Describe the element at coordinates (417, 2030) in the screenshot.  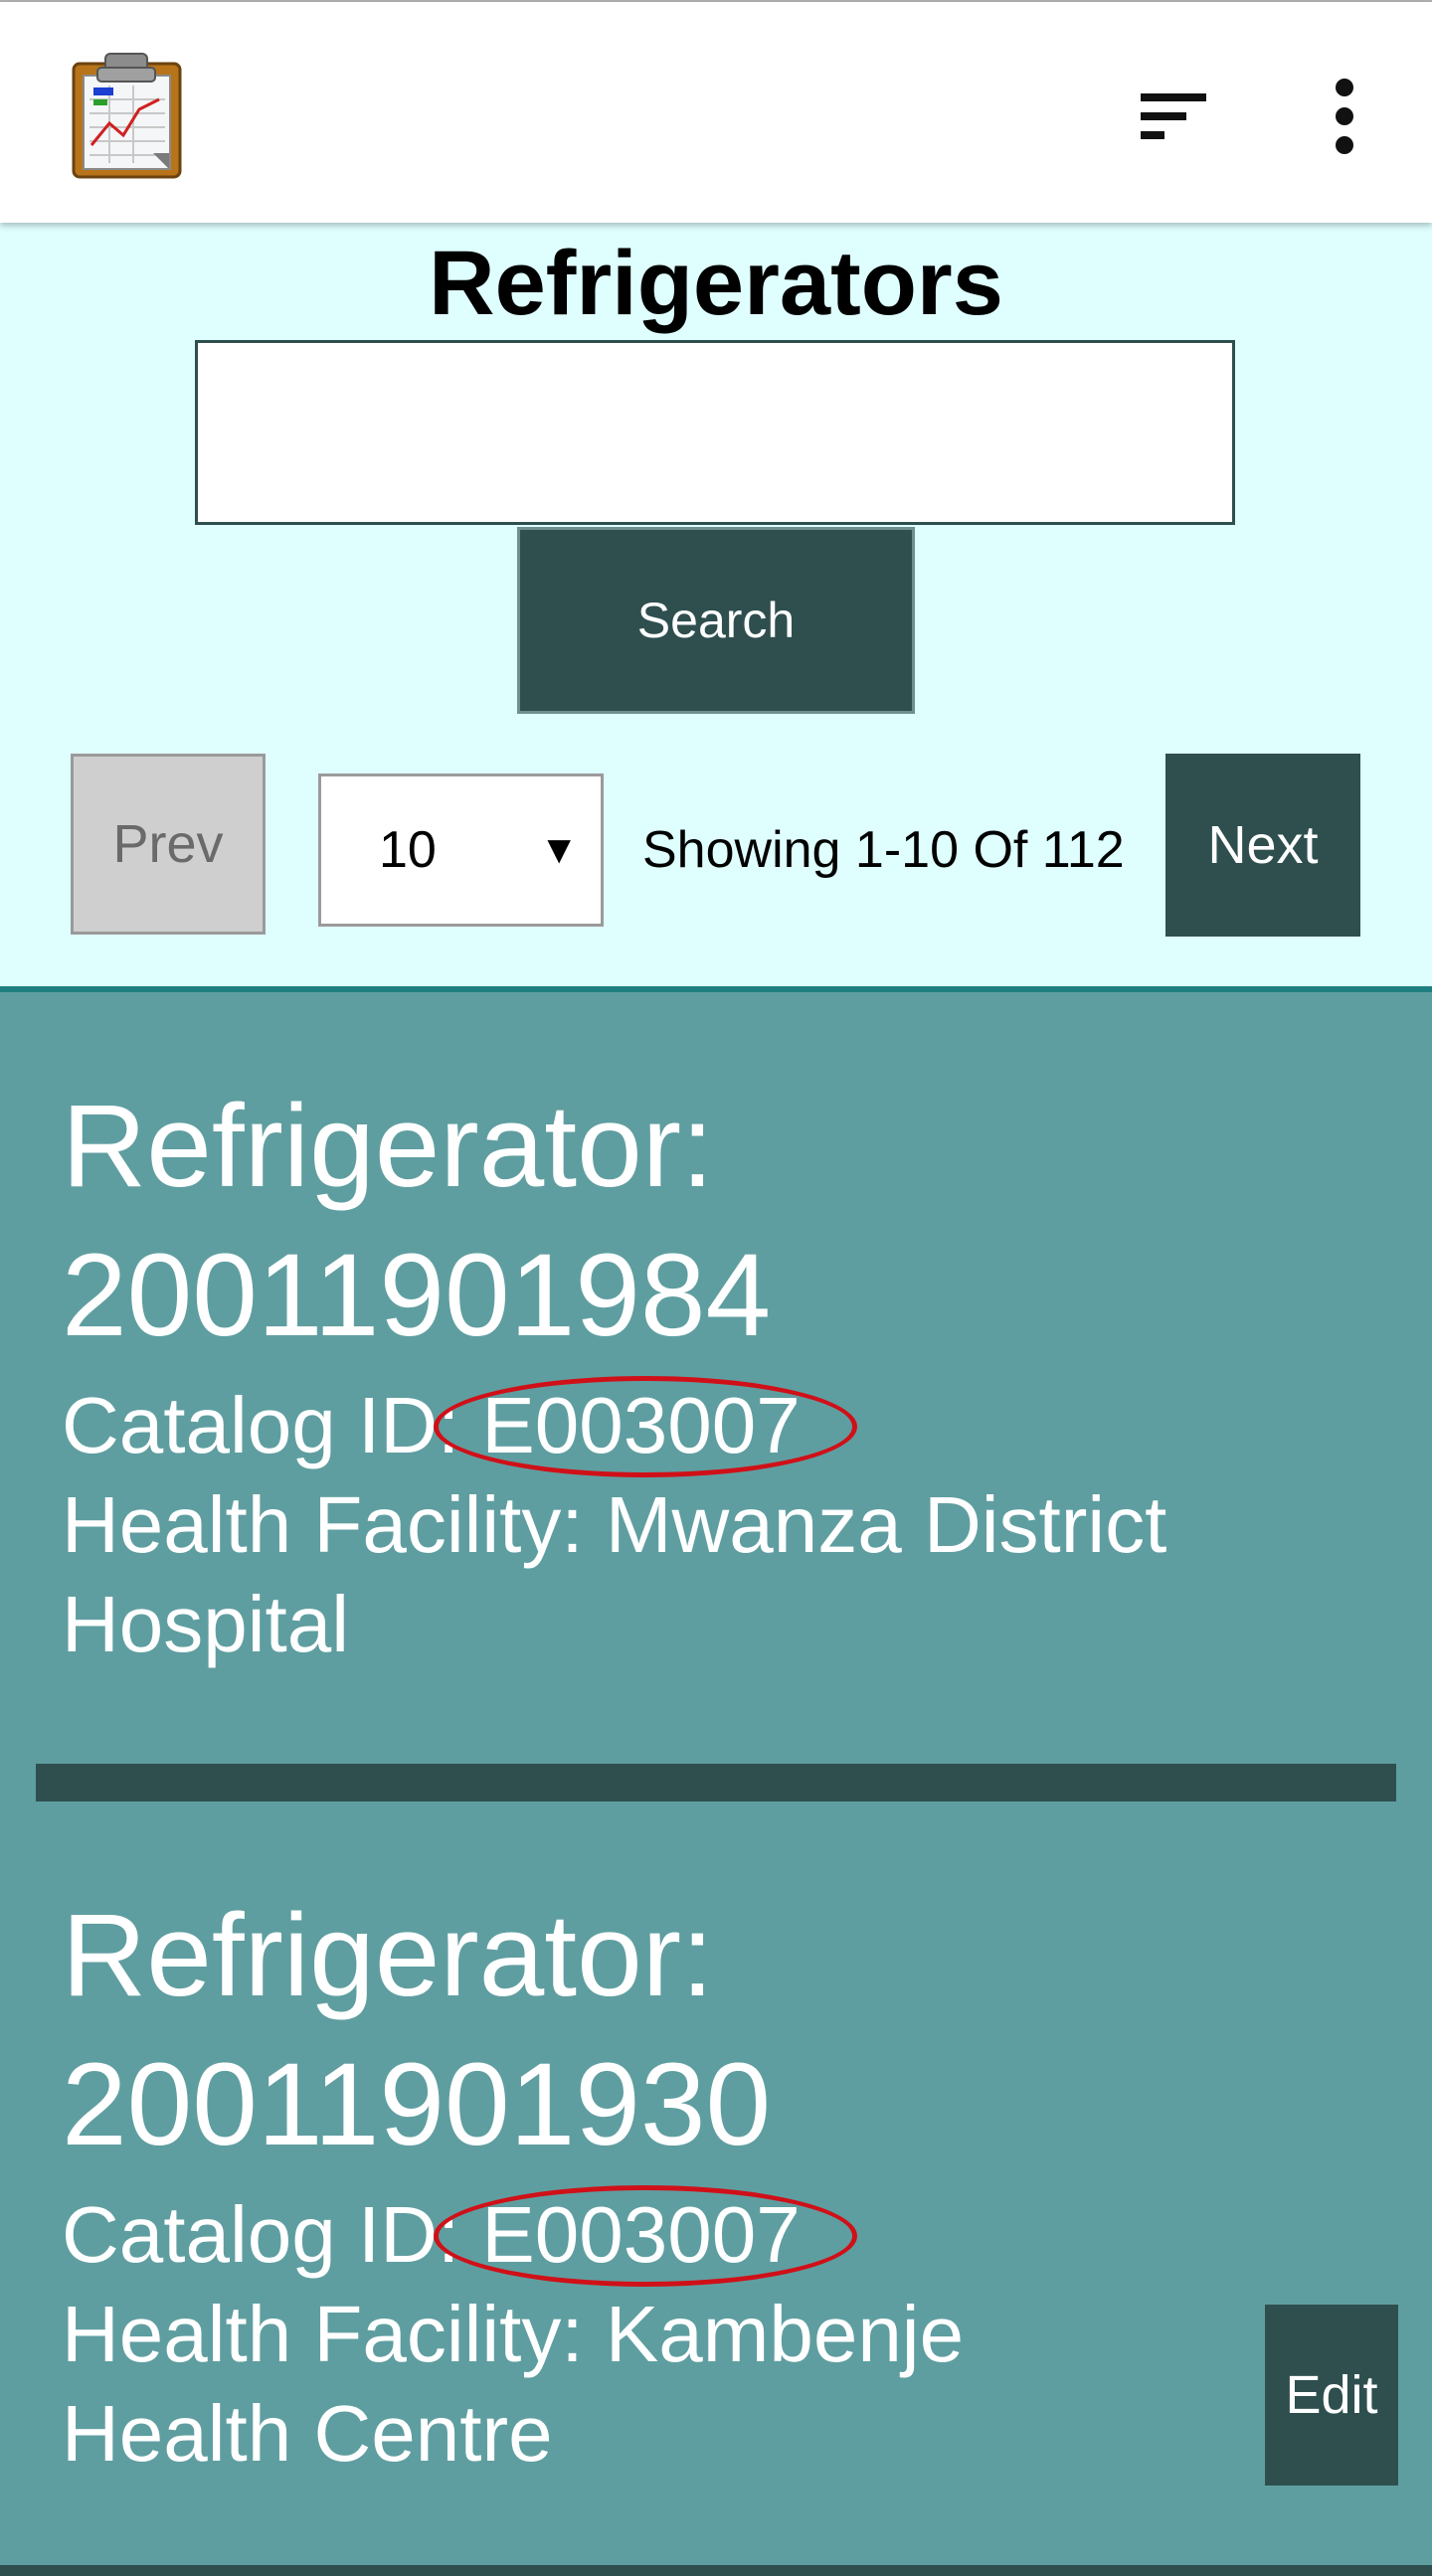
I see `record-title: Refrigerator: 20011901930` at that location.